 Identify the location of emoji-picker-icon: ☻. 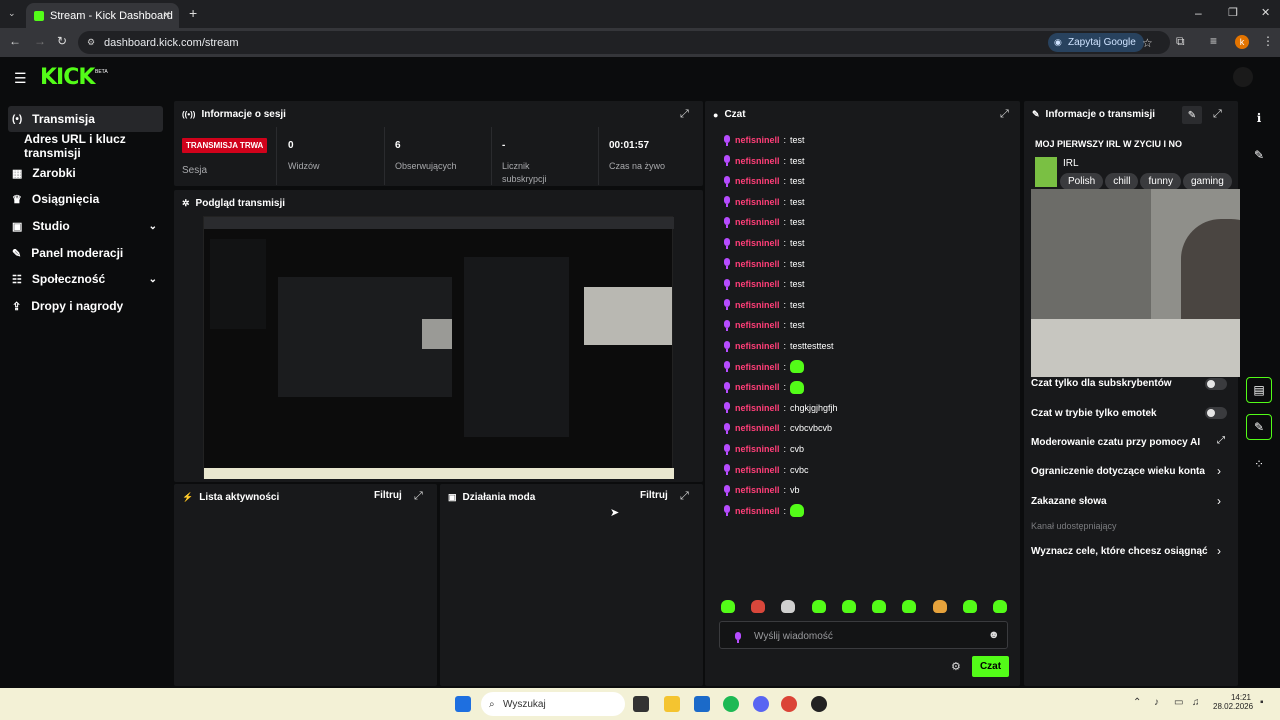
(994, 635).